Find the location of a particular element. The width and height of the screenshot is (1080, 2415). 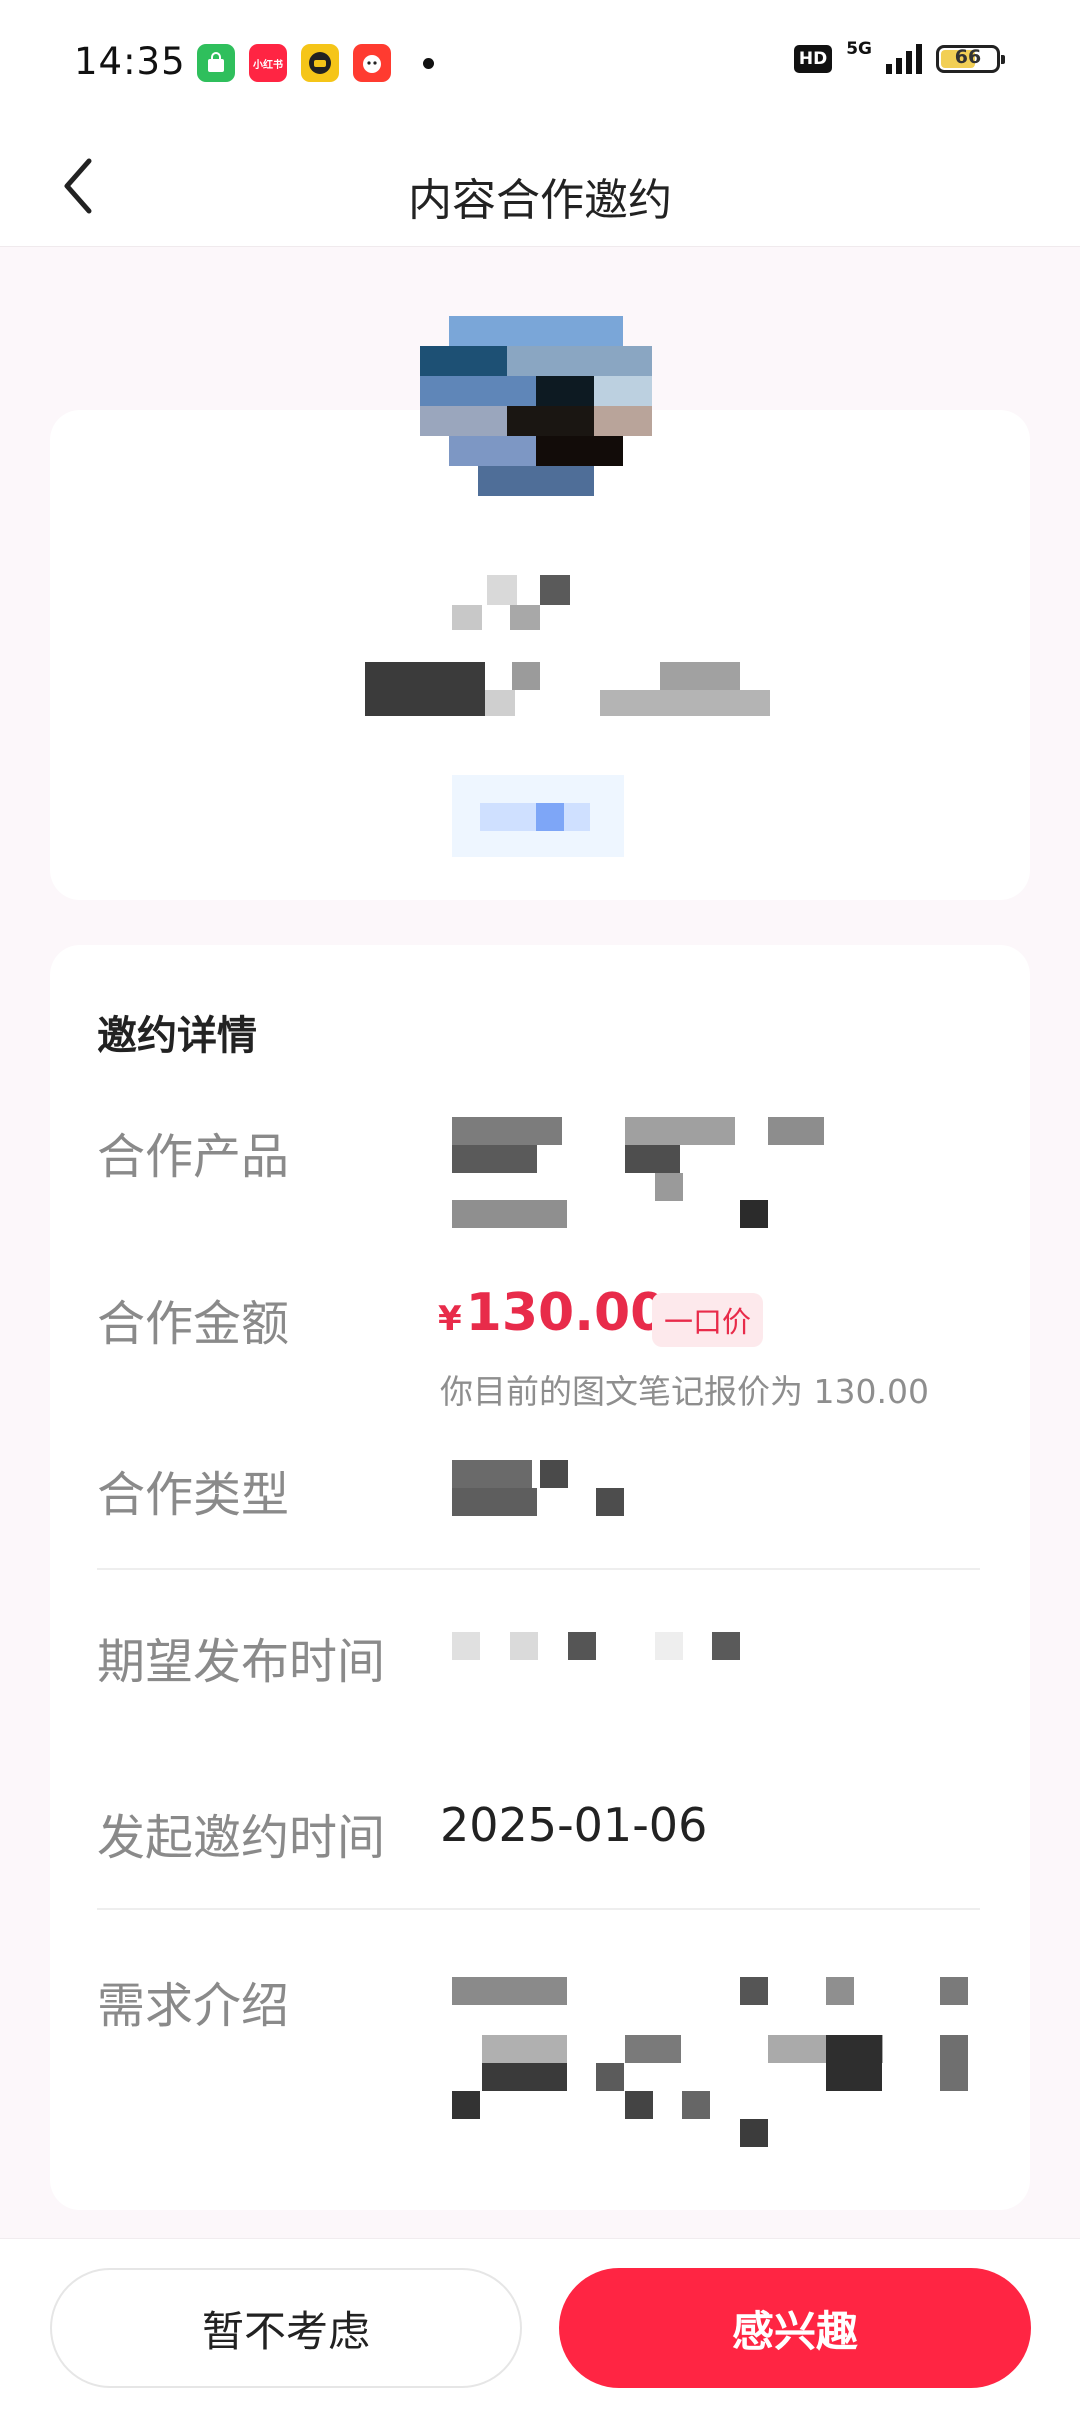

cooperation-amount: ¥ 130.00 is located at coordinates (552, 1313).